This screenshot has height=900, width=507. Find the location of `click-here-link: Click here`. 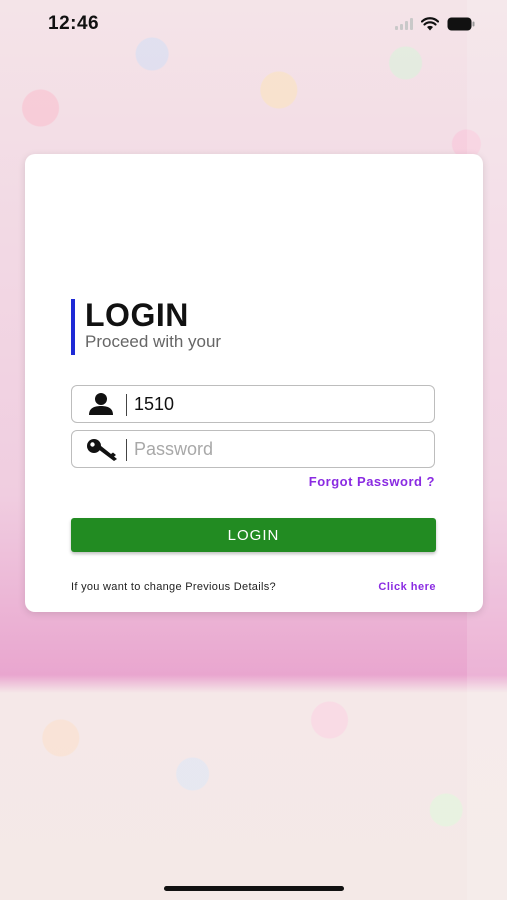

click-here-link: Click here is located at coordinates (407, 587).